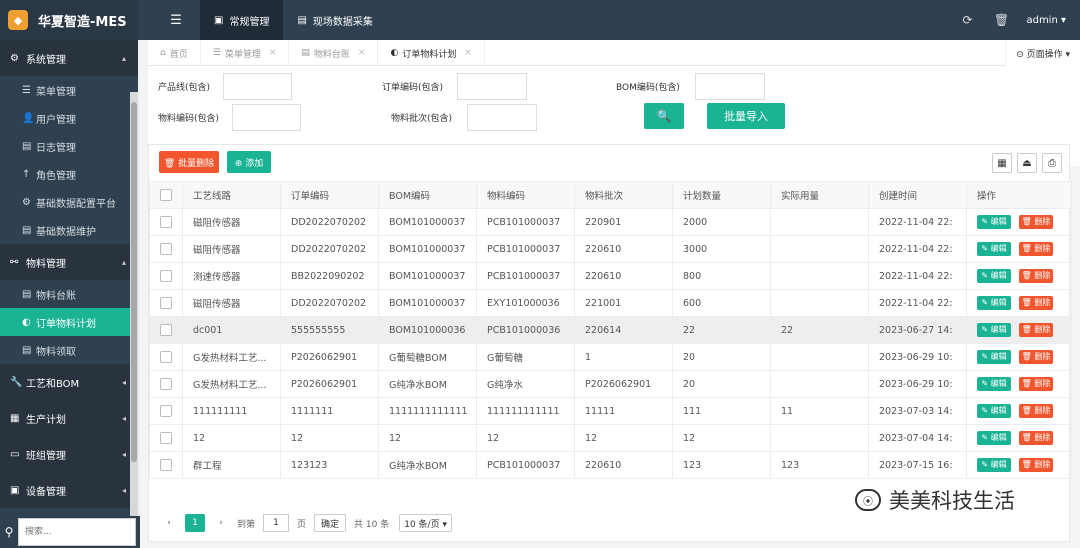 Image resolution: width=1080 pixels, height=548 pixels. I want to click on page-input: 1, so click(276, 523).